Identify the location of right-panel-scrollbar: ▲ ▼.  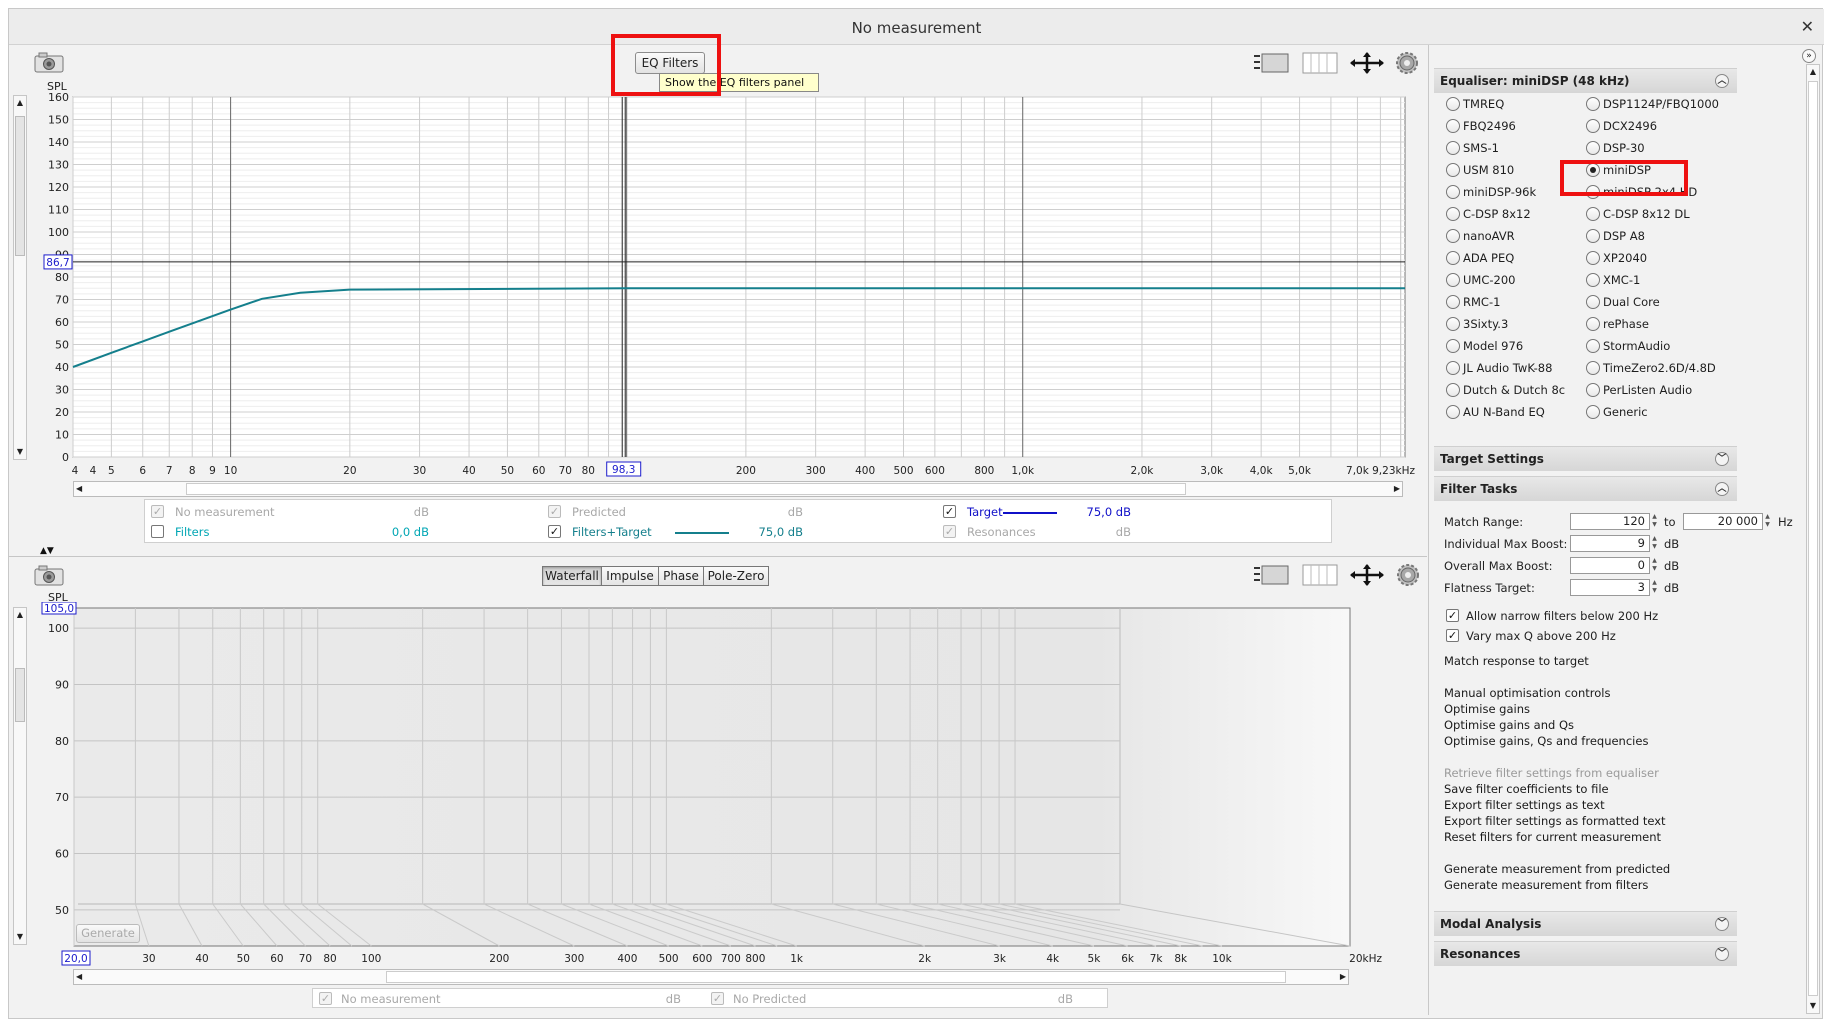
(1813, 539).